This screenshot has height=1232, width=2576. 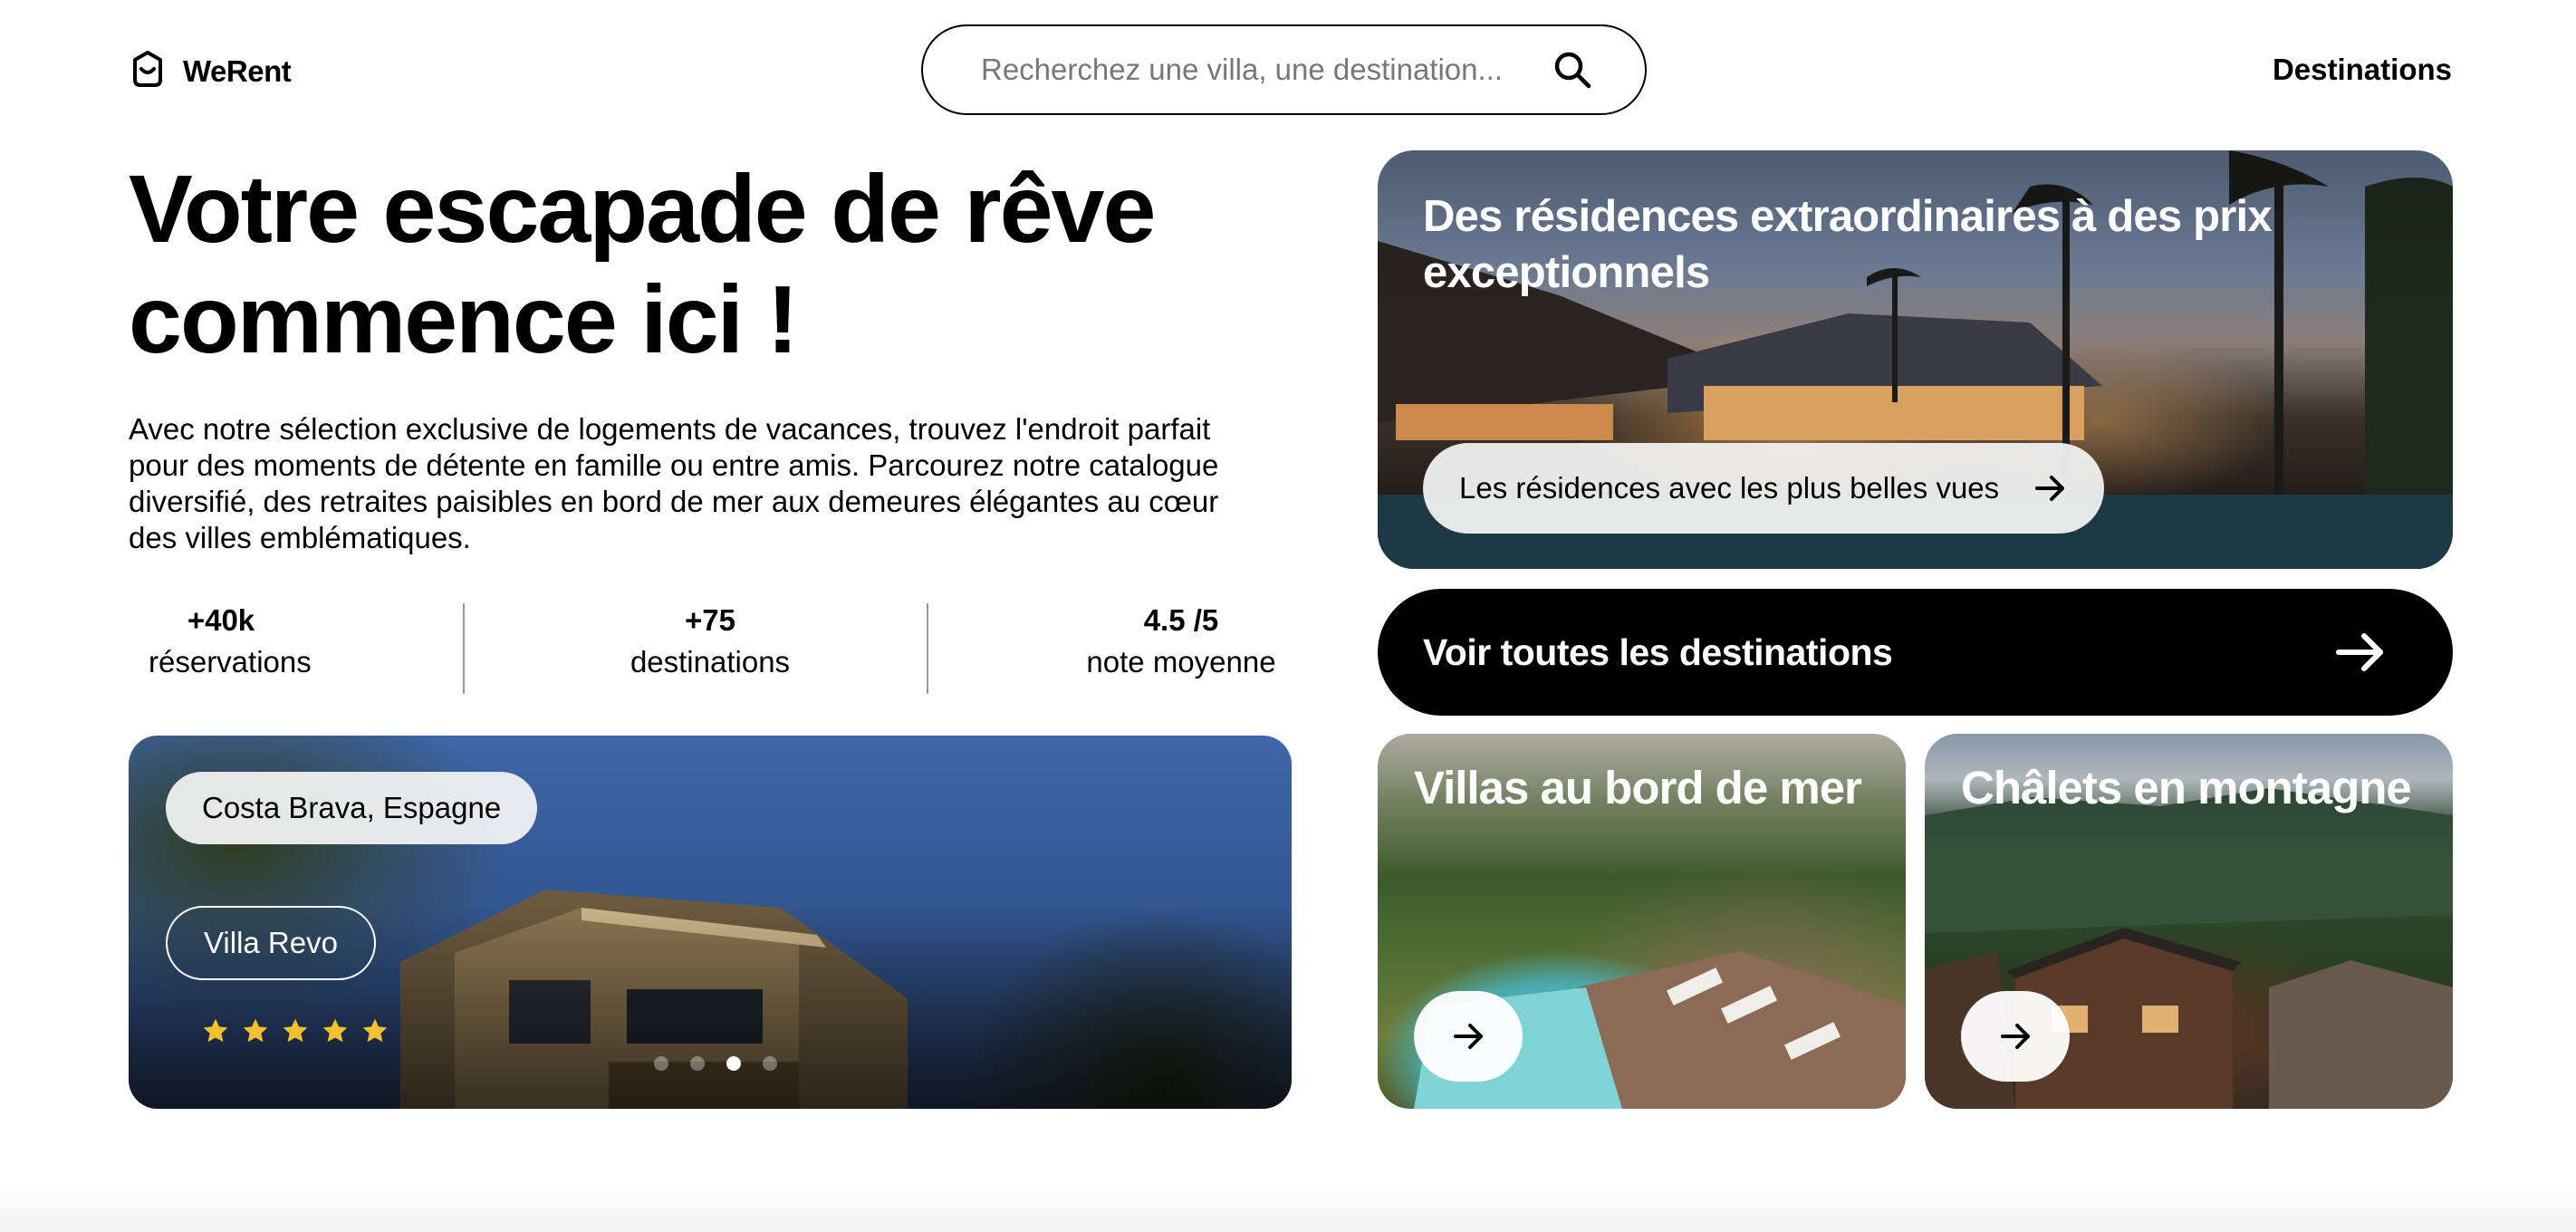 What do you see at coordinates (1181, 662) in the screenshot?
I see `stat-label: note moyenne` at bounding box center [1181, 662].